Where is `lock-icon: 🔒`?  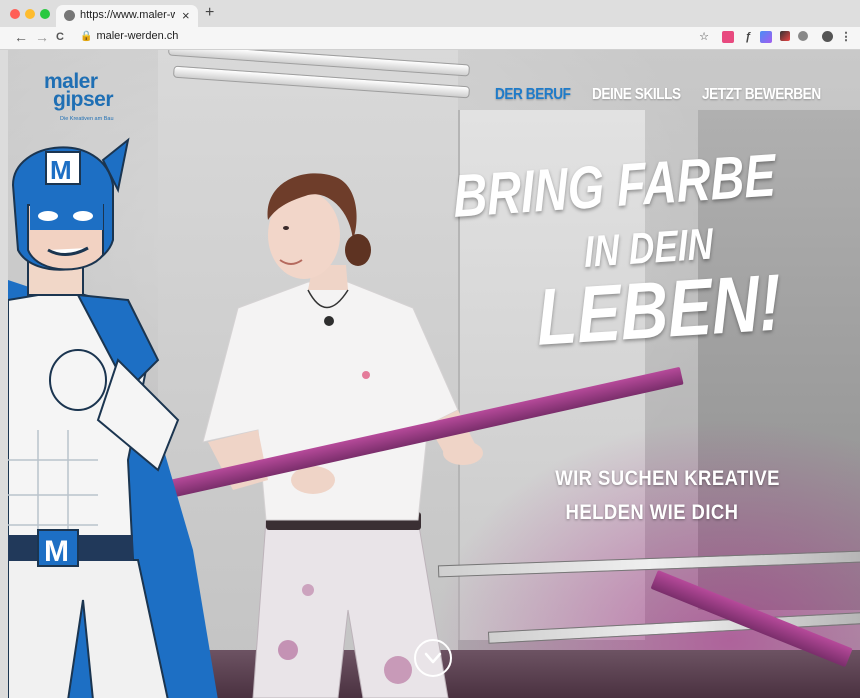
lock-icon: 🔒 is located at coordinates (86, 36).